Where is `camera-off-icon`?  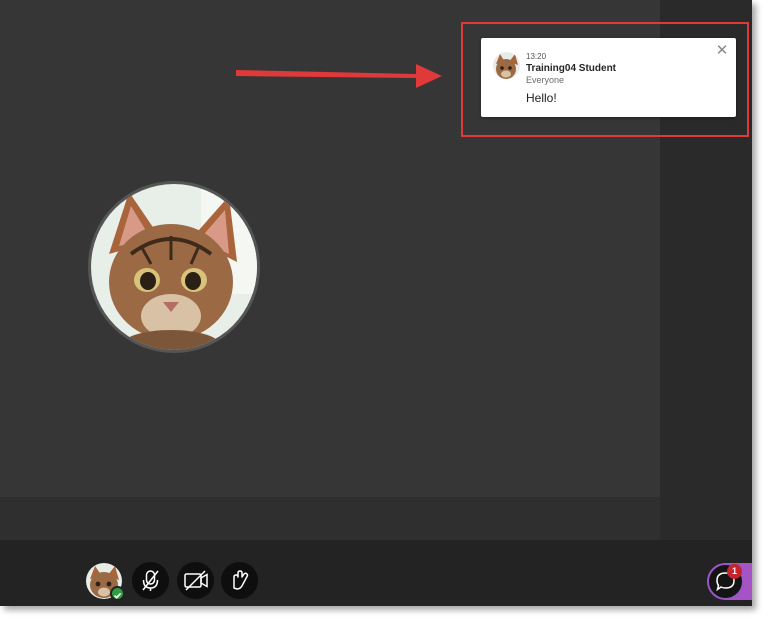 camera-off-icon is located at coordinates (196, 580).